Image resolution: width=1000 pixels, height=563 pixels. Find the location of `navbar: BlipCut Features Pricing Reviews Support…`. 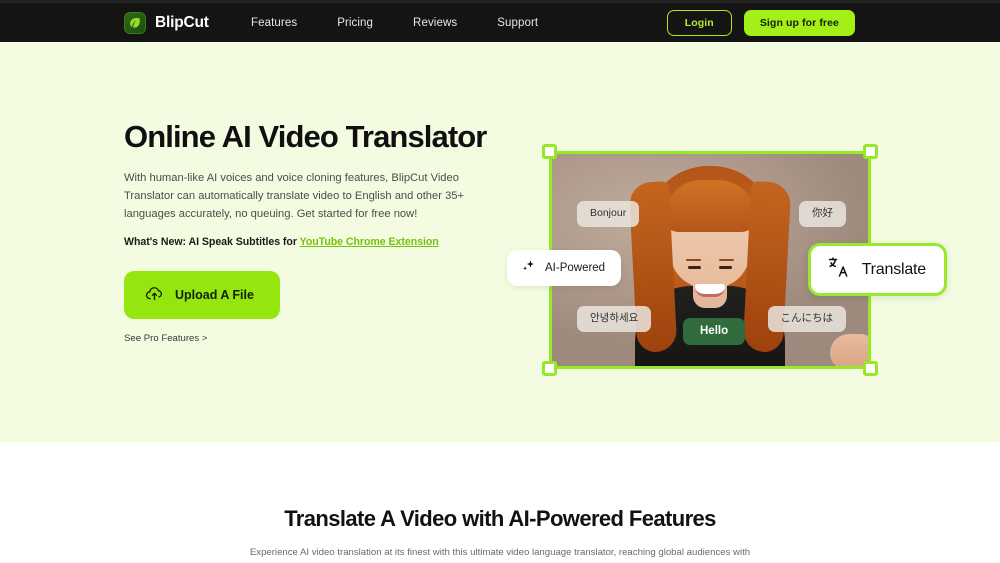

navbar: BlipCut Features Pricing Reviews Support… is located at coordinates (500, 22).